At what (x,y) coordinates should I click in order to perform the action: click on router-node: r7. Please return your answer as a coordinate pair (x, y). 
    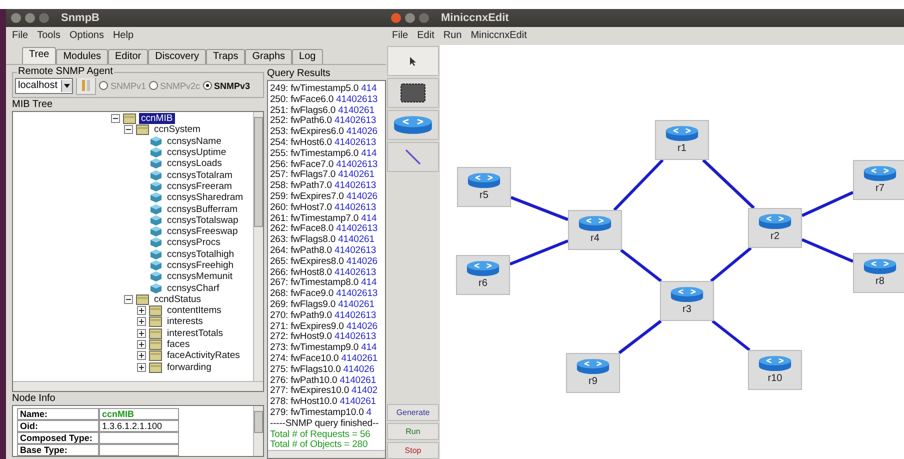
    Looking at the image, I should click on (878, 180).